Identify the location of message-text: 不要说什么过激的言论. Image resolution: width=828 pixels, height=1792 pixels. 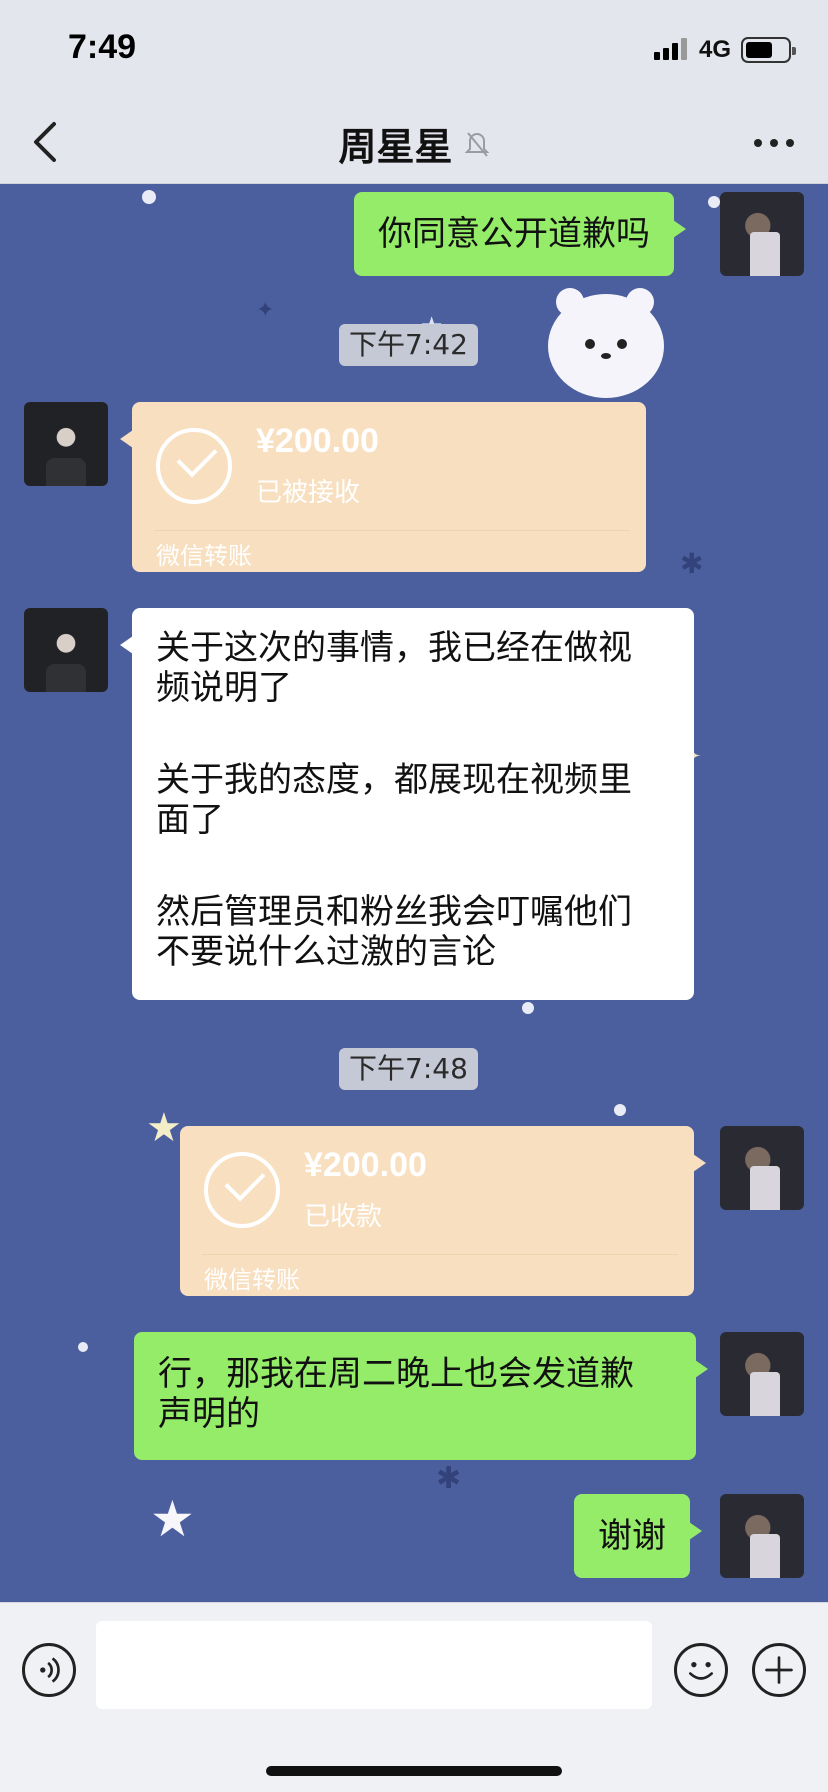
(326, 952).